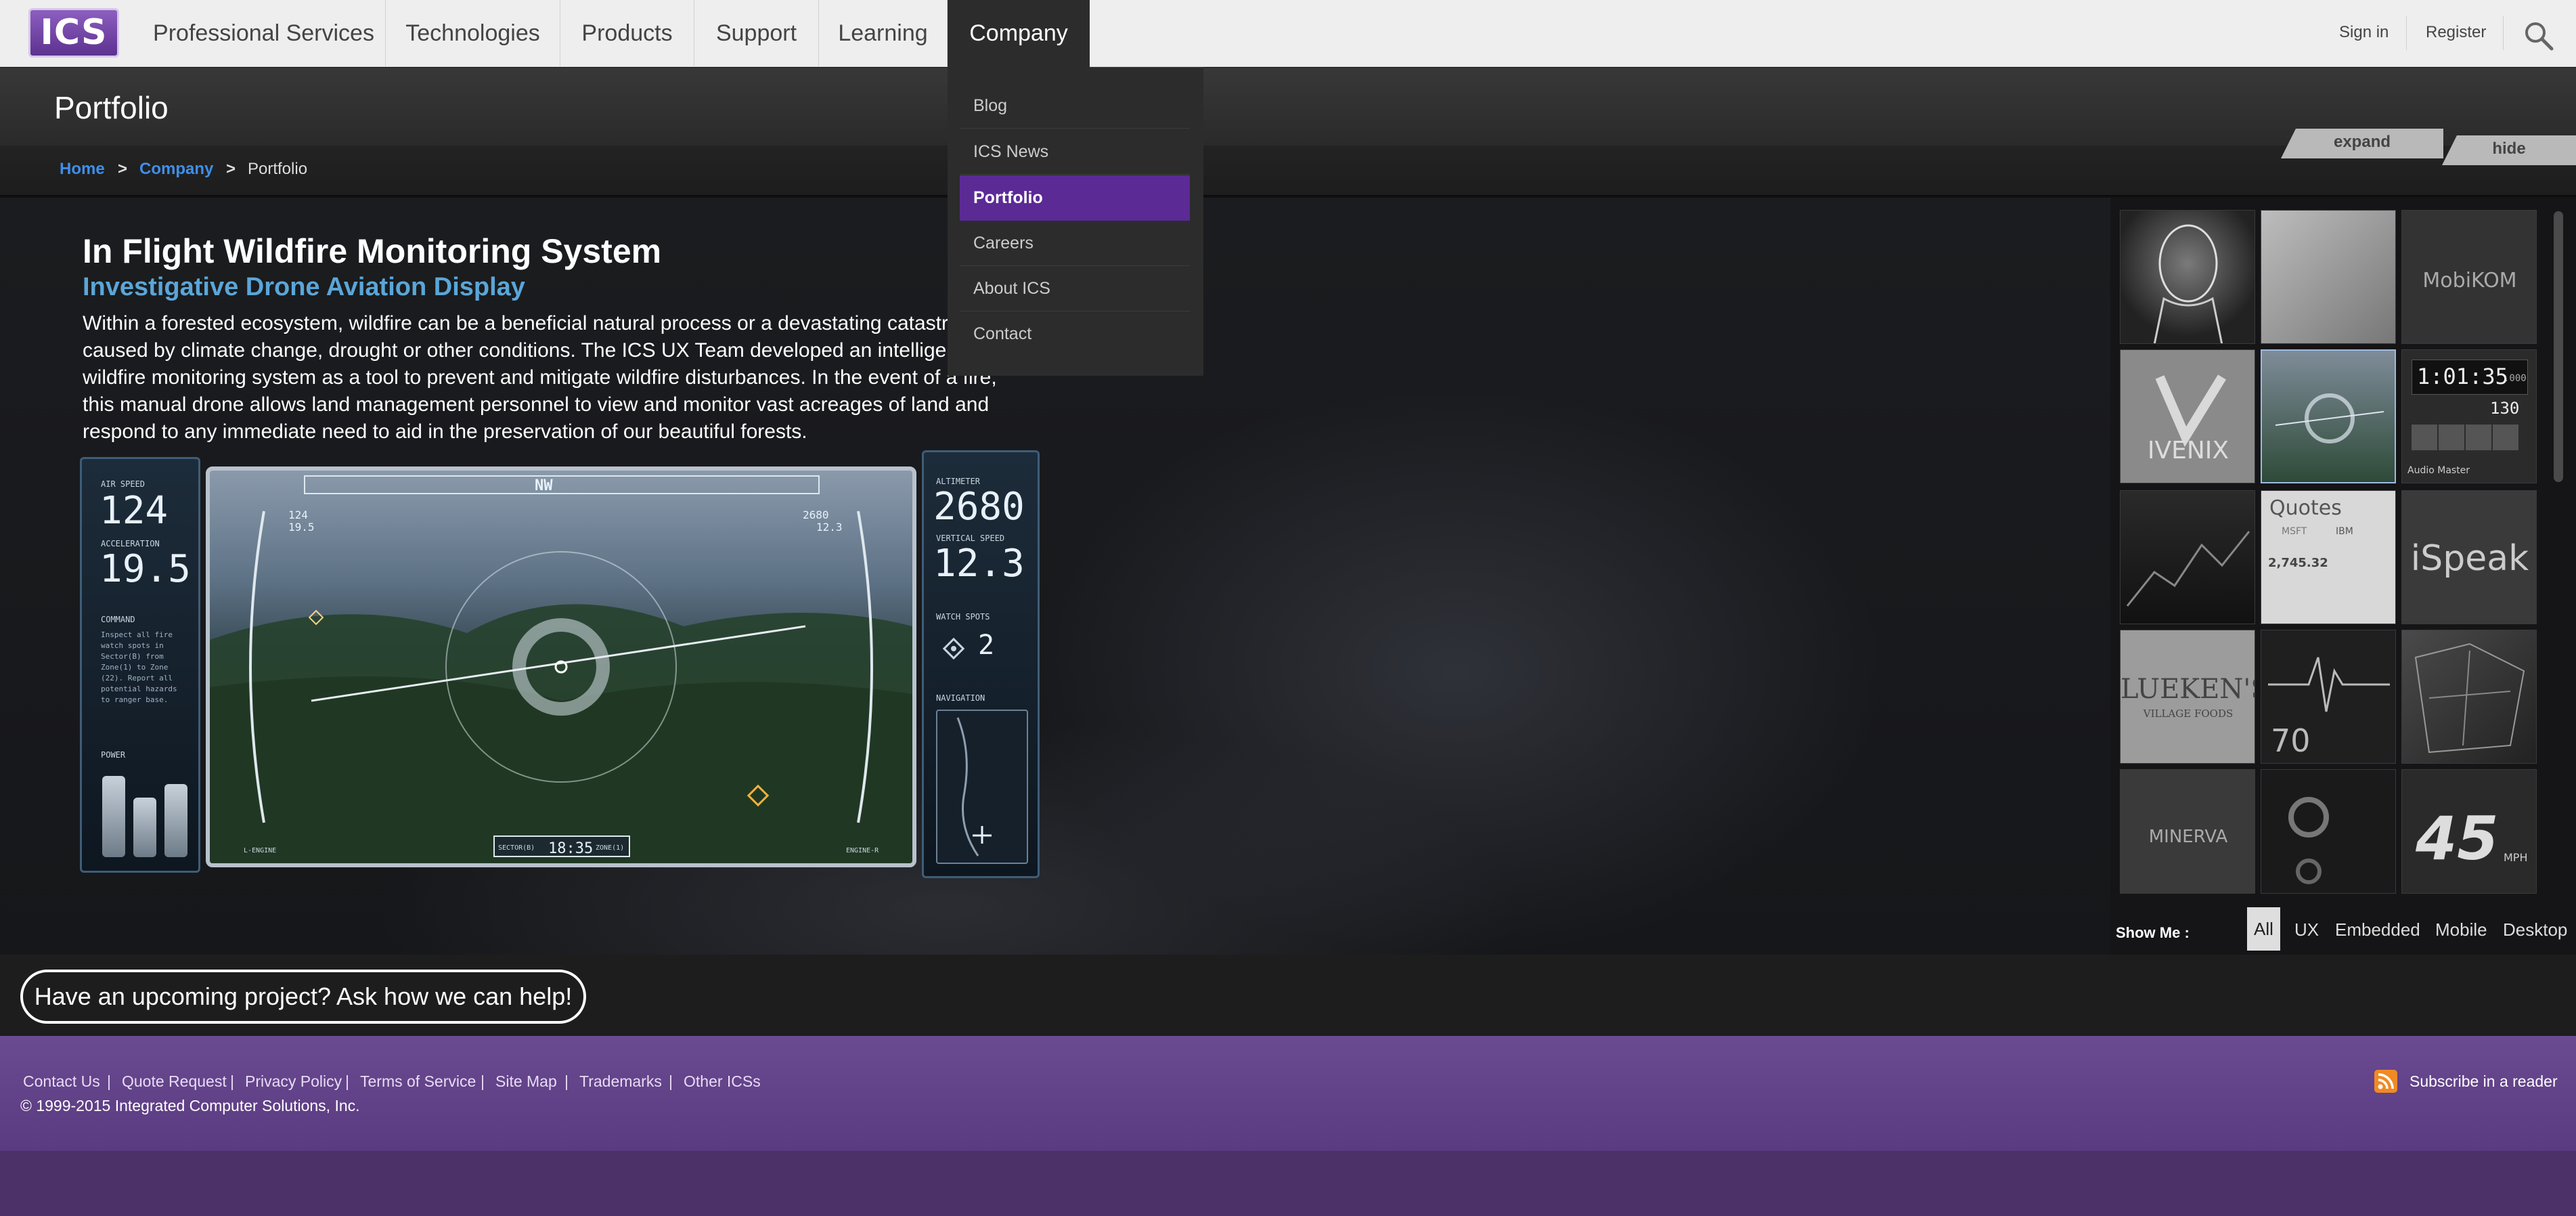 The height and width of the screenshot is (1216, 2576). What do you see at coordinates (2328, 697) in the screenshot?
I see `thumb-heart-monitor: 70` at bounding box center [2328, 697].